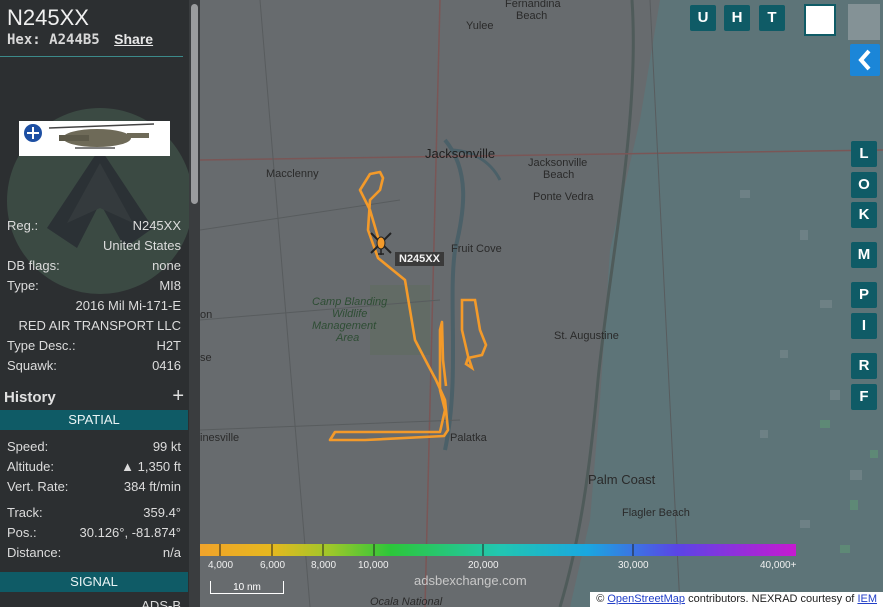  What do you see at coordinates (74, 40) in the screenshot?
I see `hex-value: A244B5` at bounding box center [74, 40].